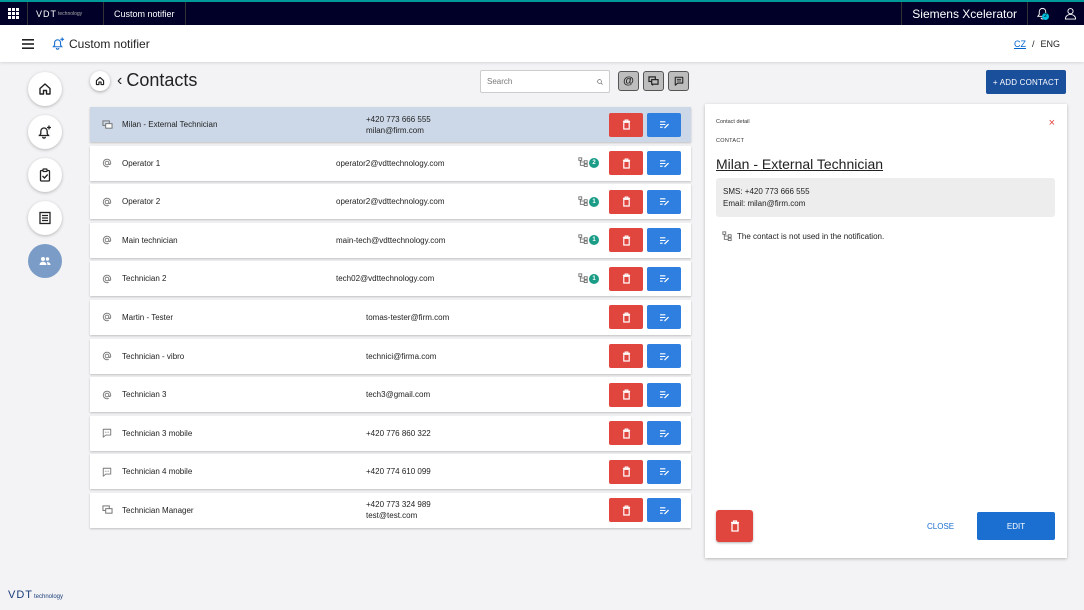 The image size is (1084, 610). I want to click on contact-row: Martin - Tester tomas-tester@firm.com, so click(390, 317).